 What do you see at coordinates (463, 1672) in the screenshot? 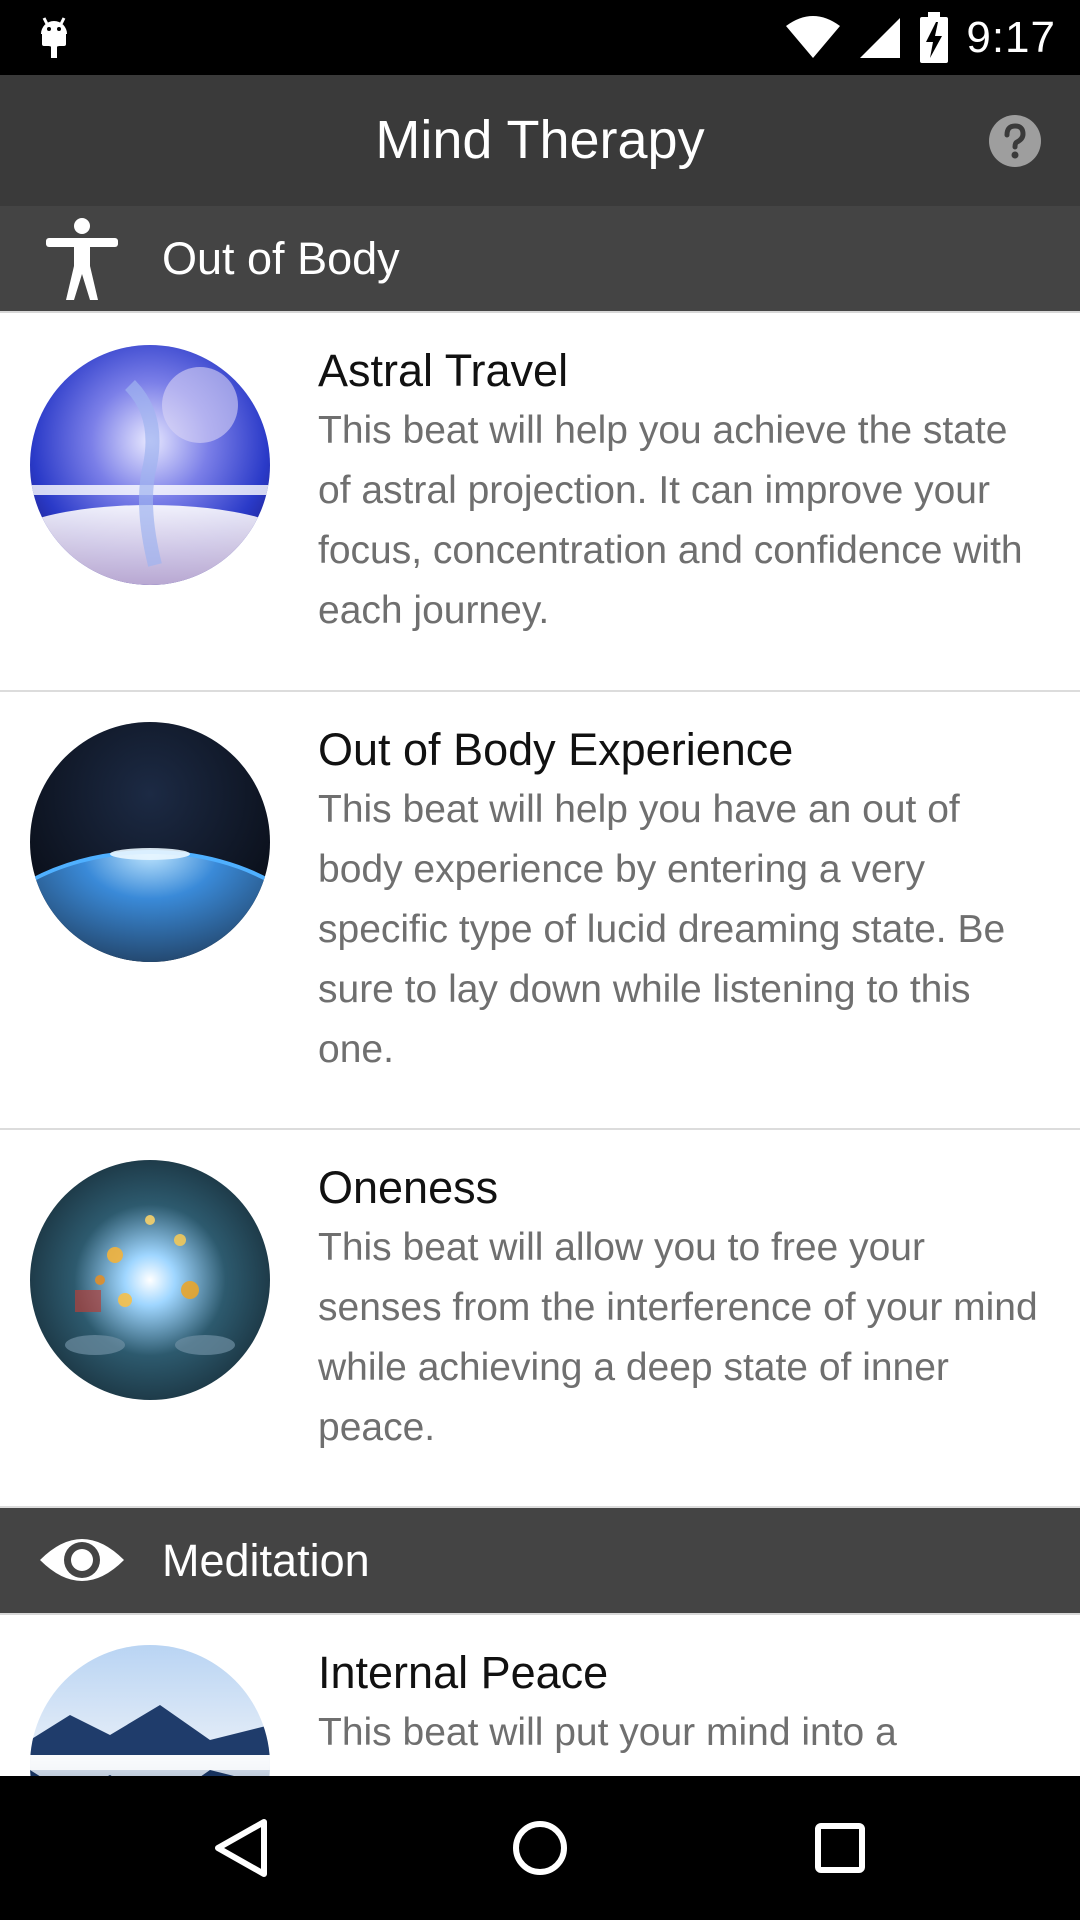
I see `item-title: Internal Peace` at bounding box center [463, 1672].